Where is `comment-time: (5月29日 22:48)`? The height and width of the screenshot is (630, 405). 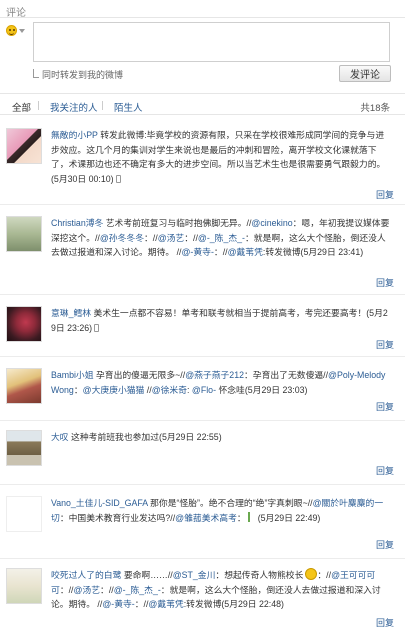
comment-time: (5月29日 22:48) is located at coordinates (252, 604).